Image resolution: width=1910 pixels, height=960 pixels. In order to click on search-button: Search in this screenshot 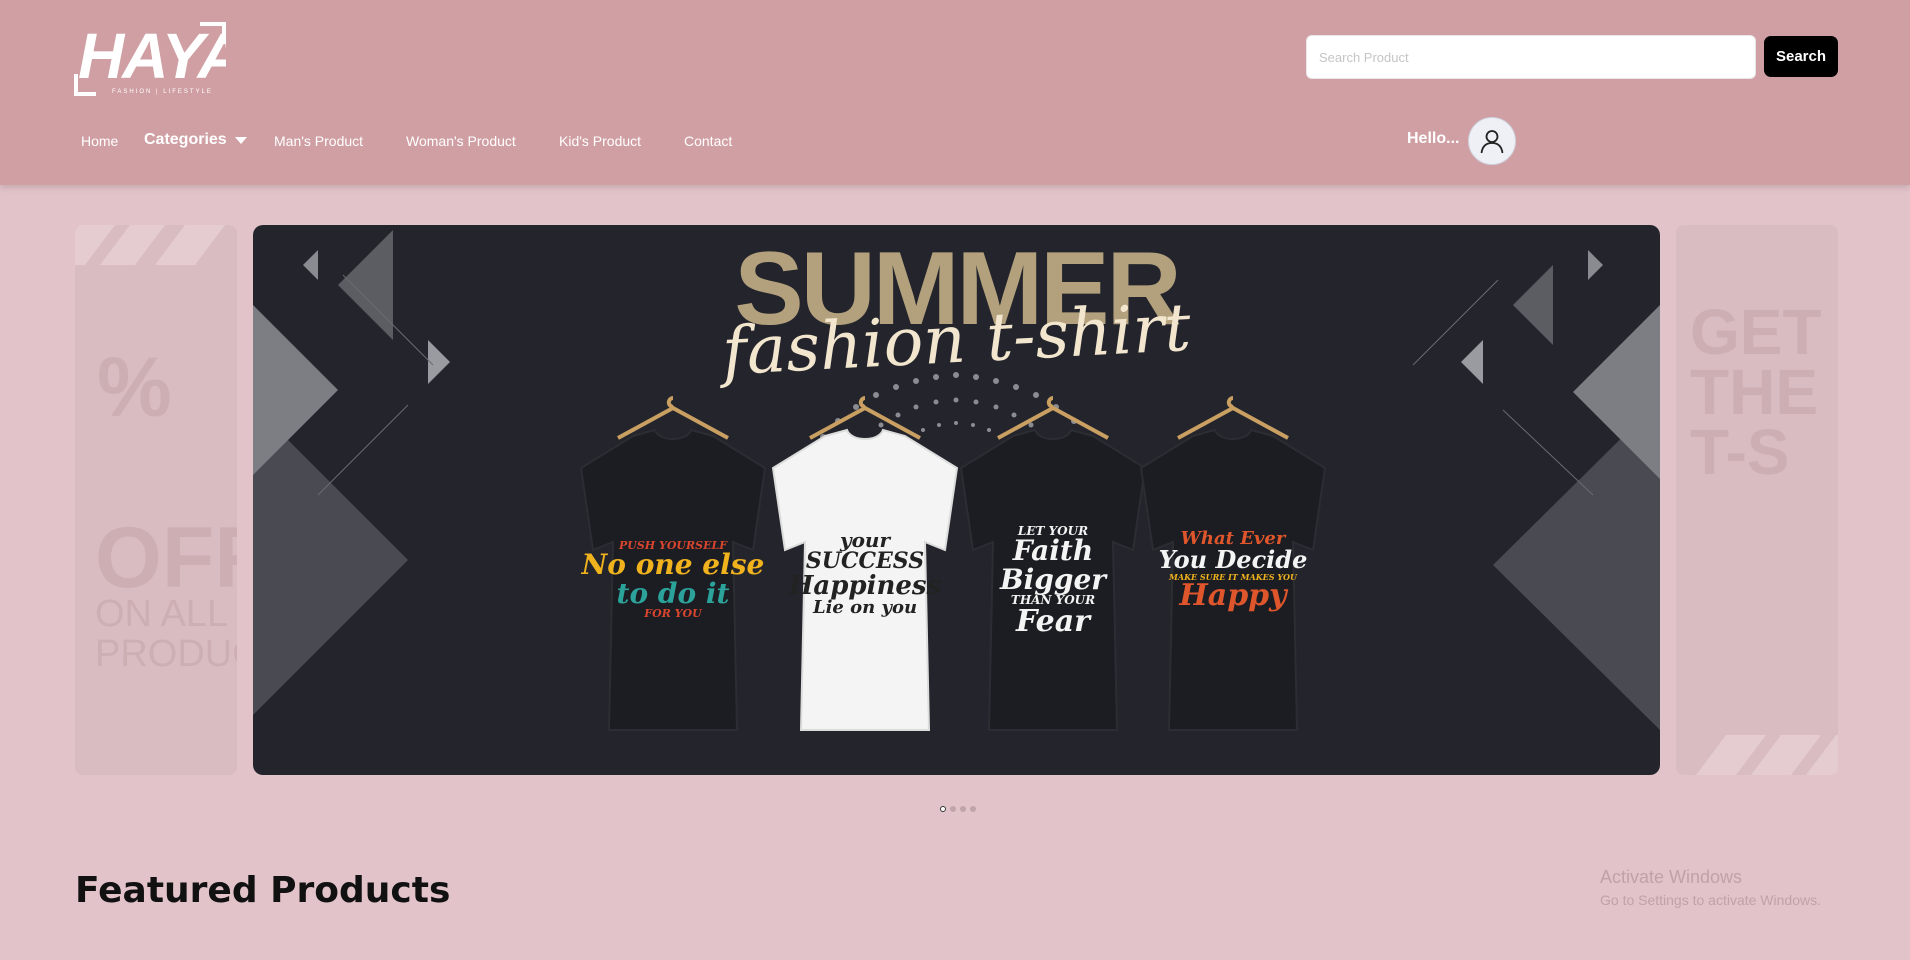, I will do `click(1801, 56)`.